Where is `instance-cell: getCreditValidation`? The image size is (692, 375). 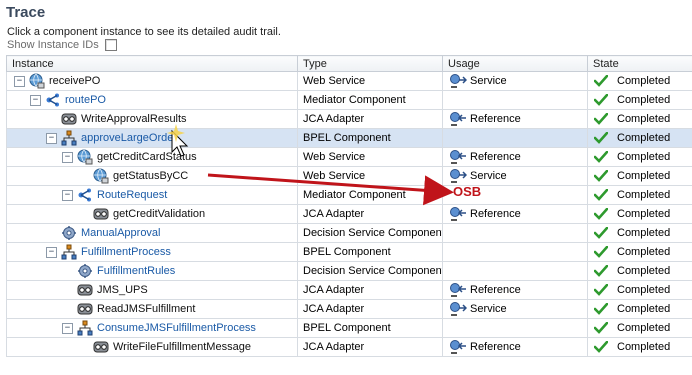 instance-cell: getCreditValidation is located at coordinates (152, 214).